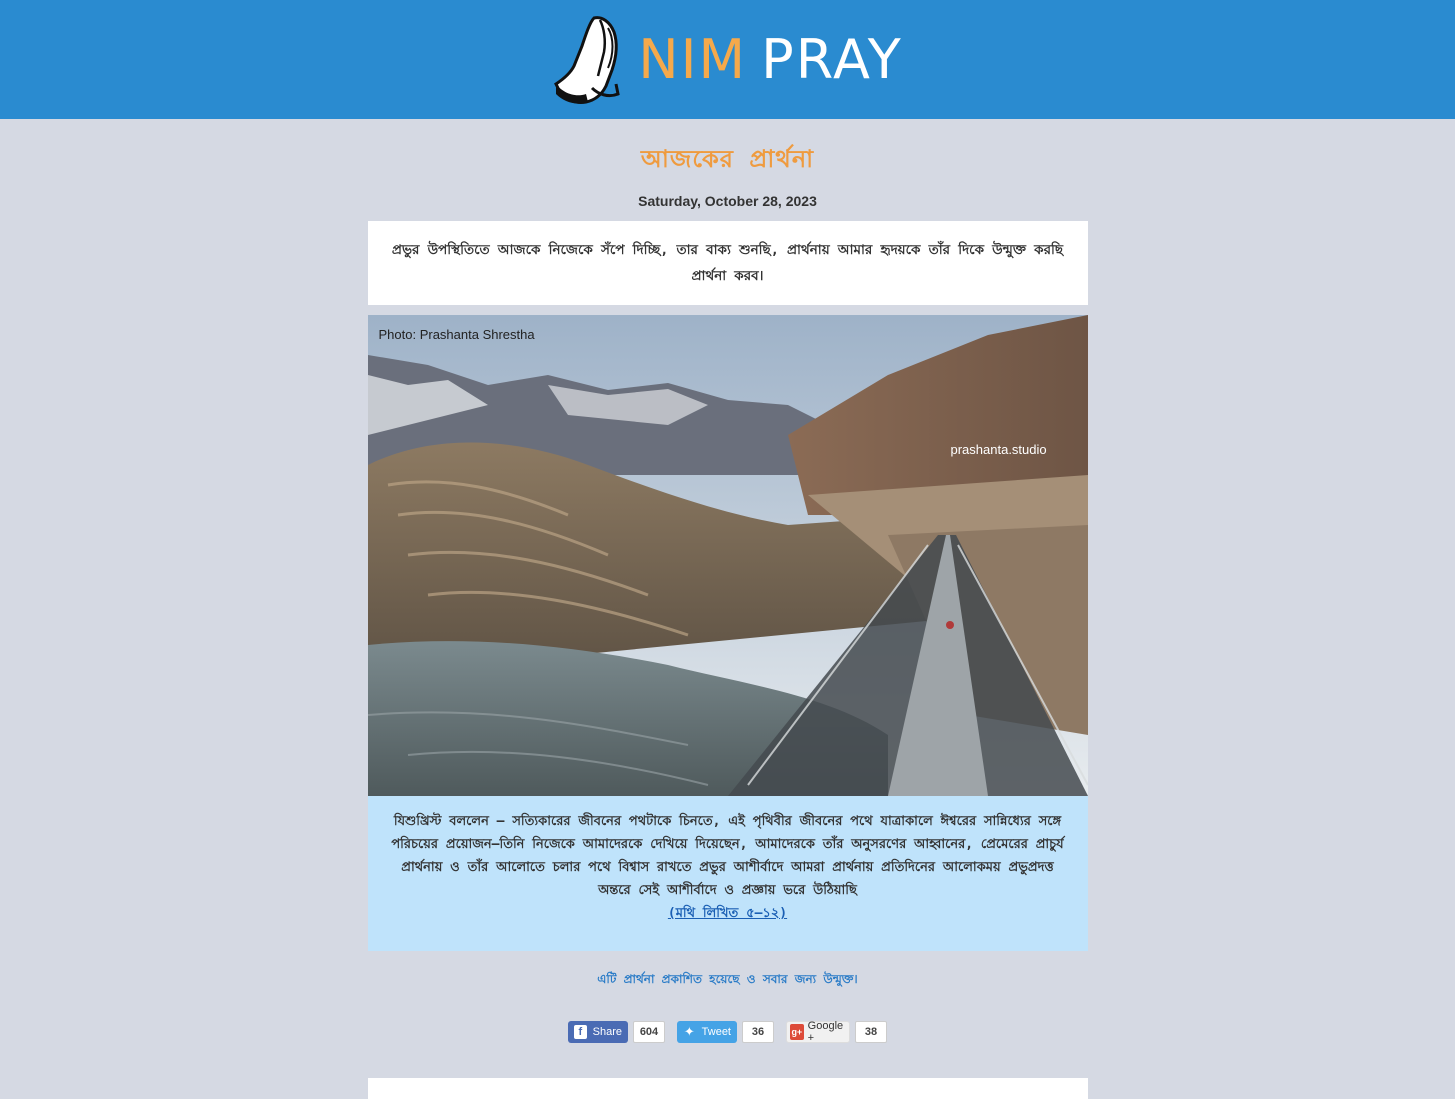  What do you see at coordinates (456, 334) in the screenshot?
I see `photo-credit: Photo: Prashanta Shrestha` at bounding box center [456, 334].